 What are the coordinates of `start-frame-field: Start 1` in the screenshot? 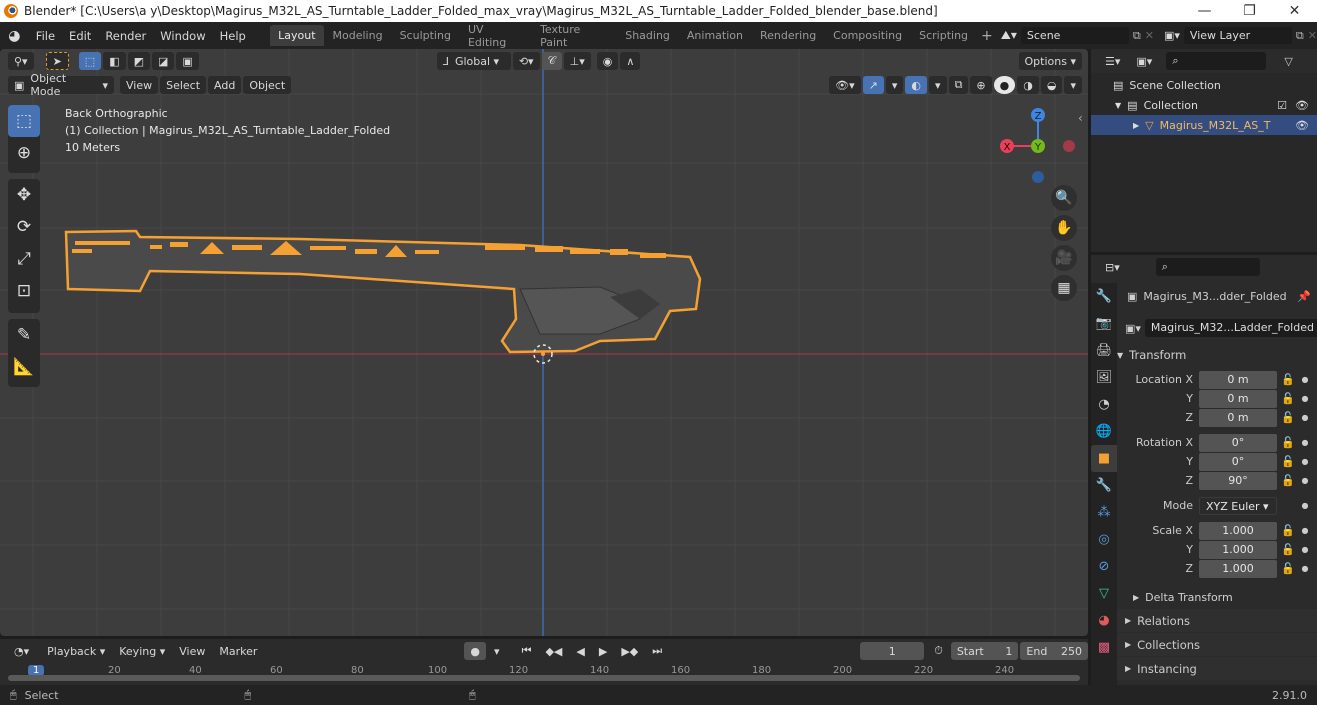 It's located at (984, 651).